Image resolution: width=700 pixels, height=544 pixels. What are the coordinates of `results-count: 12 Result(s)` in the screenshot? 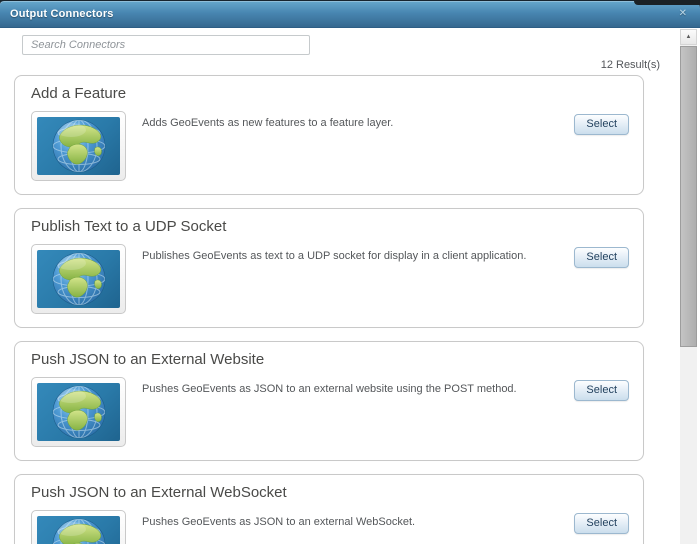 It's located at (630, 65).